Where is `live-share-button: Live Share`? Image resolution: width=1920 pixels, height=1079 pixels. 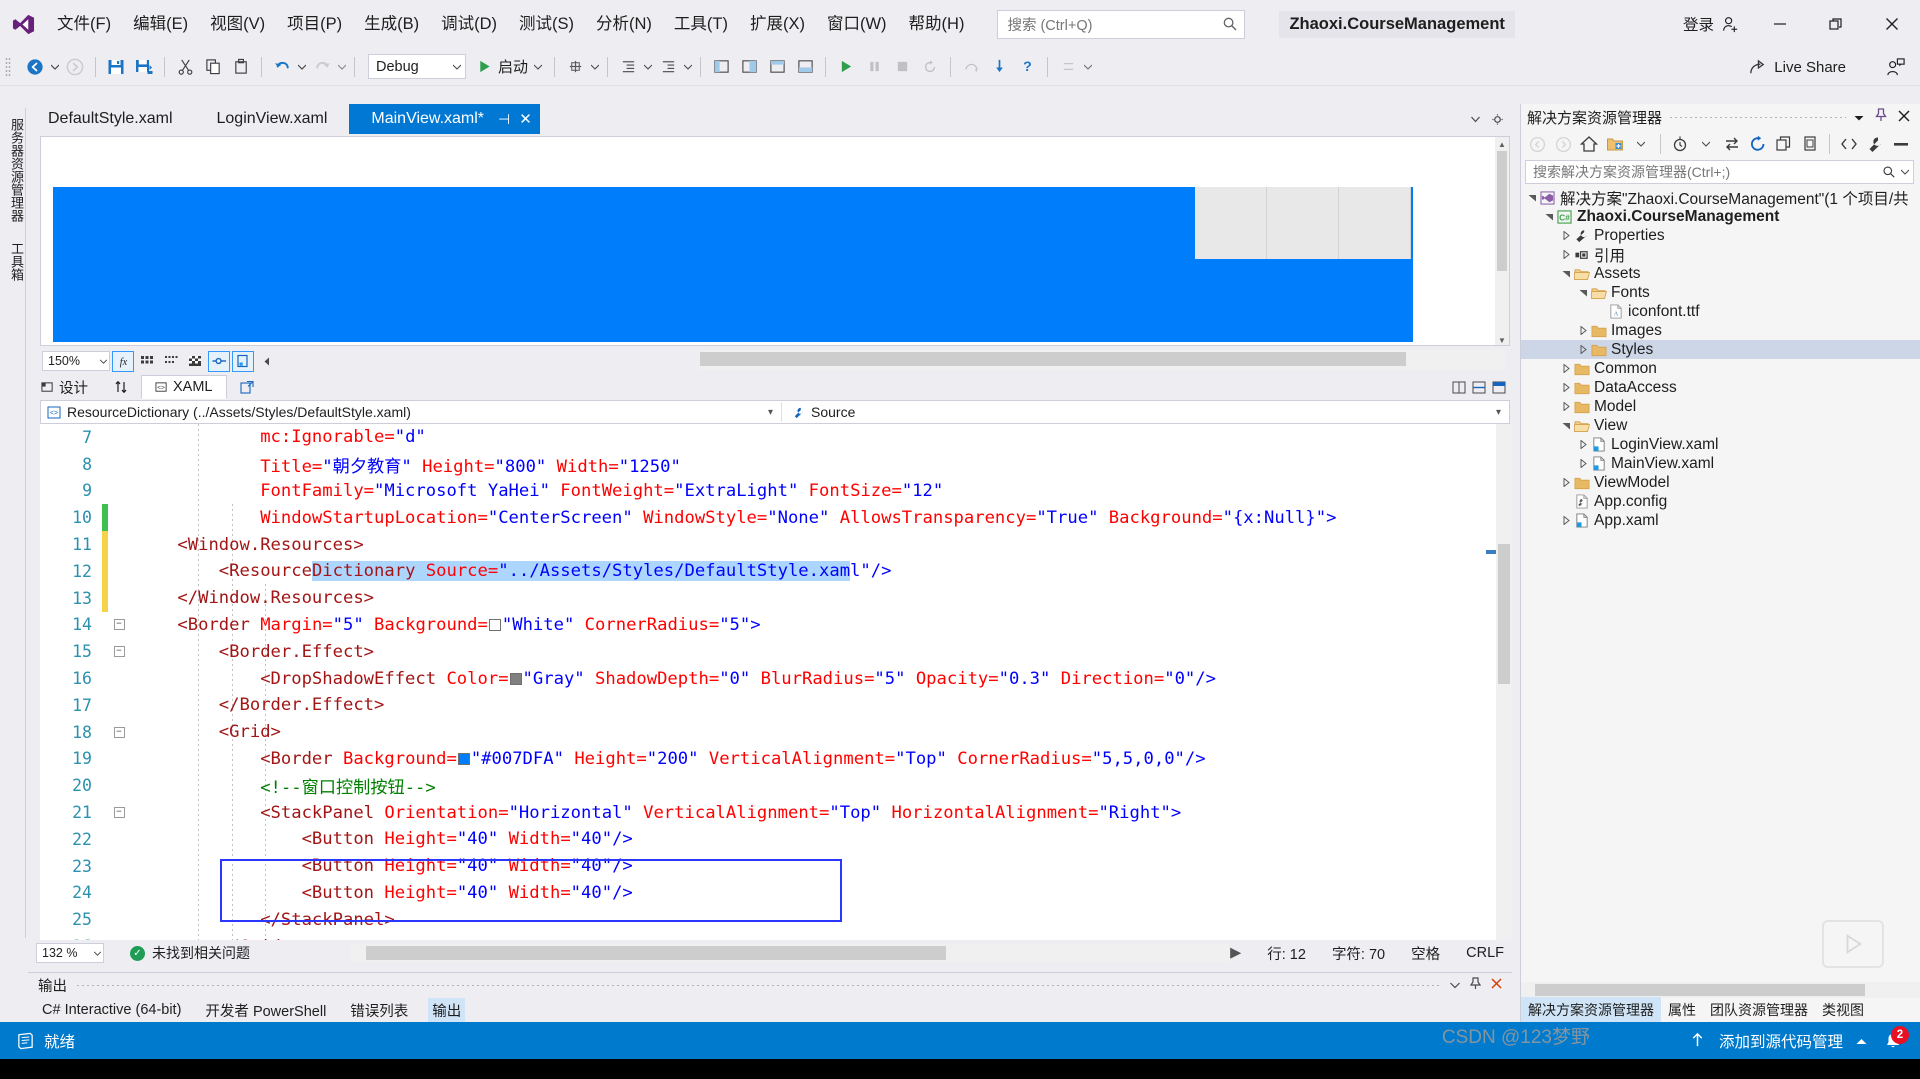
live-share-button: Live Share is located at coordinates (1797, 67).